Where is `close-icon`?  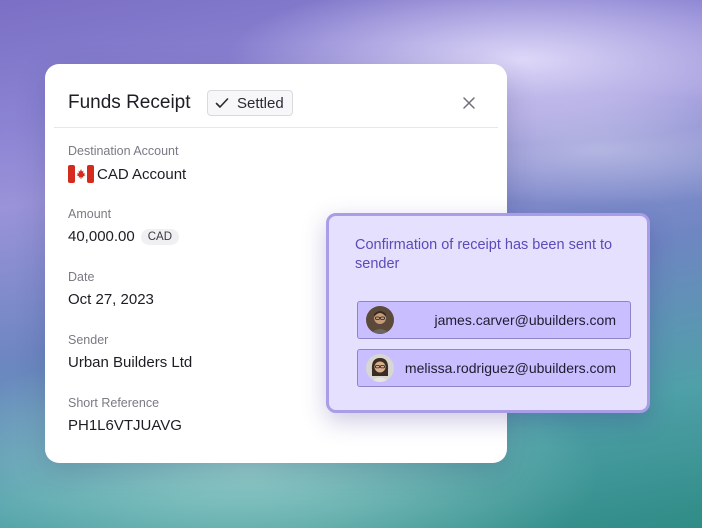 close-icon is located at coordinates (469, 103).